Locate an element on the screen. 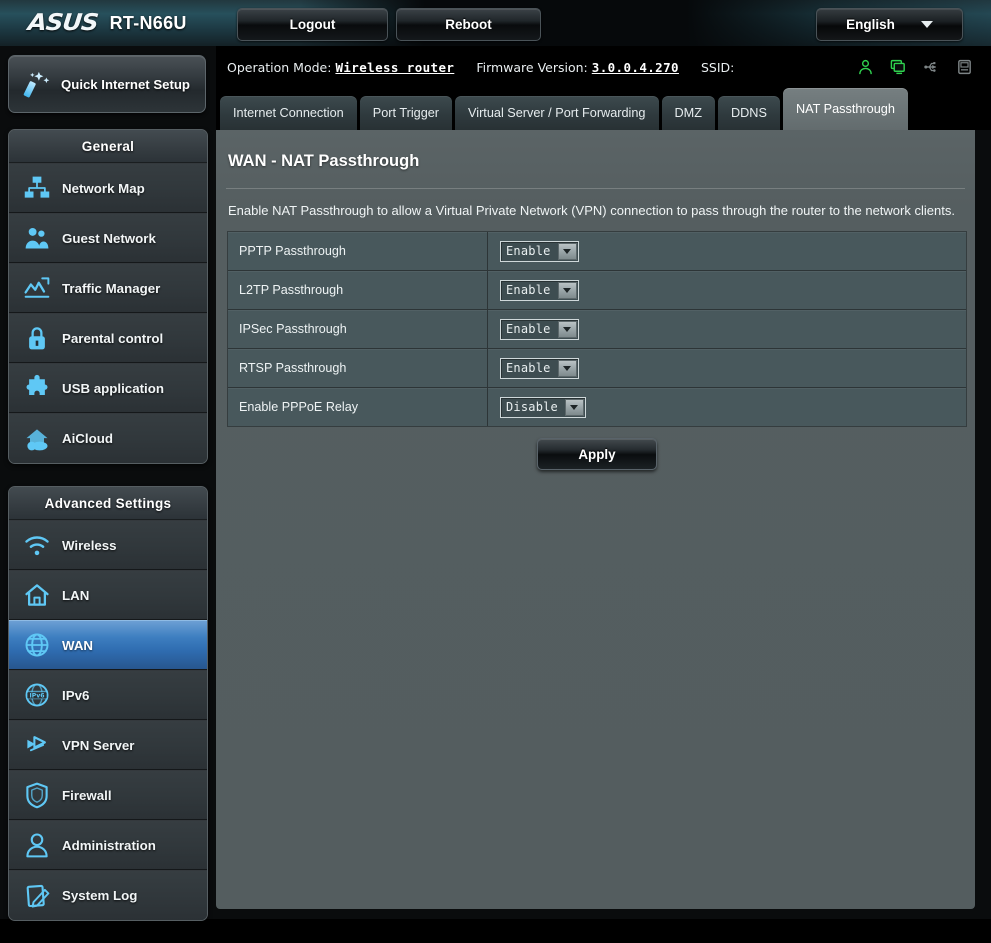  operation-mode-label: Operation Mode: is located at coordinates (279, 67).